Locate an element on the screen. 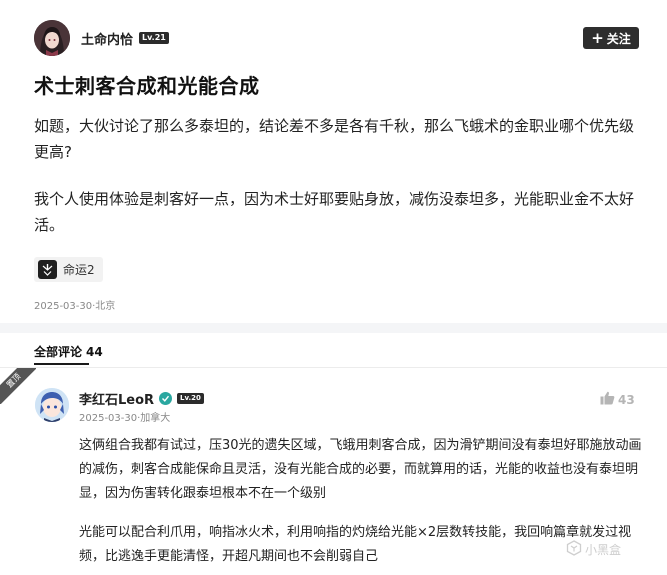 This screenshot has width=667, height=575. divider is located at coordinates (333, 367).